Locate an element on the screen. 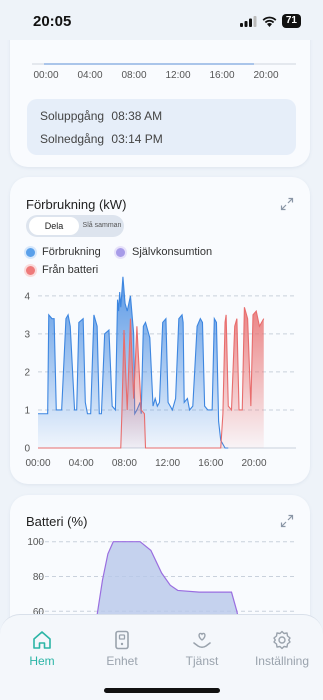 The image size is (323, 700). gear-icon is located at coordinates (282, 640).